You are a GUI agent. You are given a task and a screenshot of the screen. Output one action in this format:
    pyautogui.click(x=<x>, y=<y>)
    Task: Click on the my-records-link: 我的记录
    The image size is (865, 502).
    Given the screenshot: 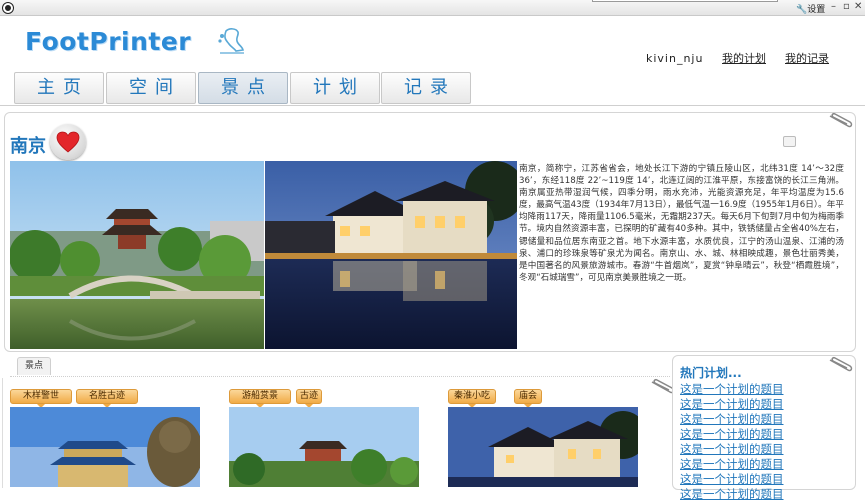 What is the action you would take?
    pyautogui.click(x=807, y=58)
    